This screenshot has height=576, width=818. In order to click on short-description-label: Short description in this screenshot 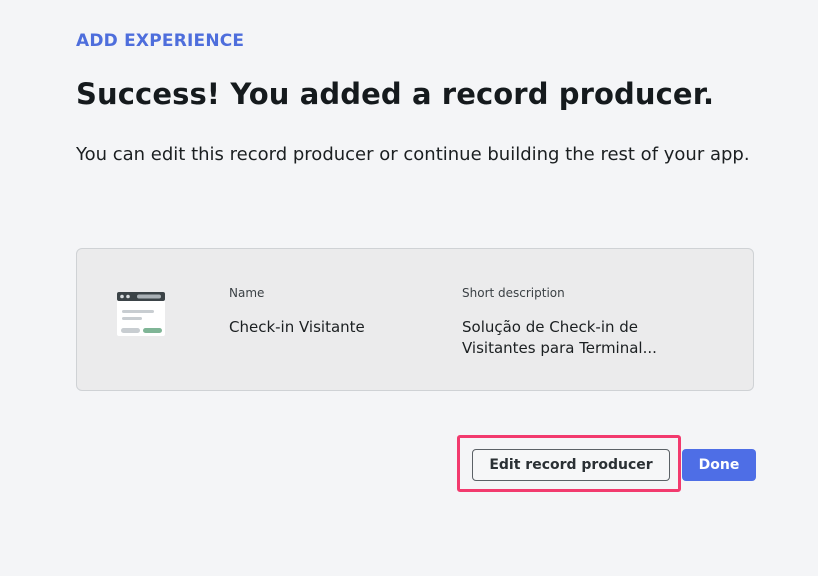, I will do `click(513, 293)`.